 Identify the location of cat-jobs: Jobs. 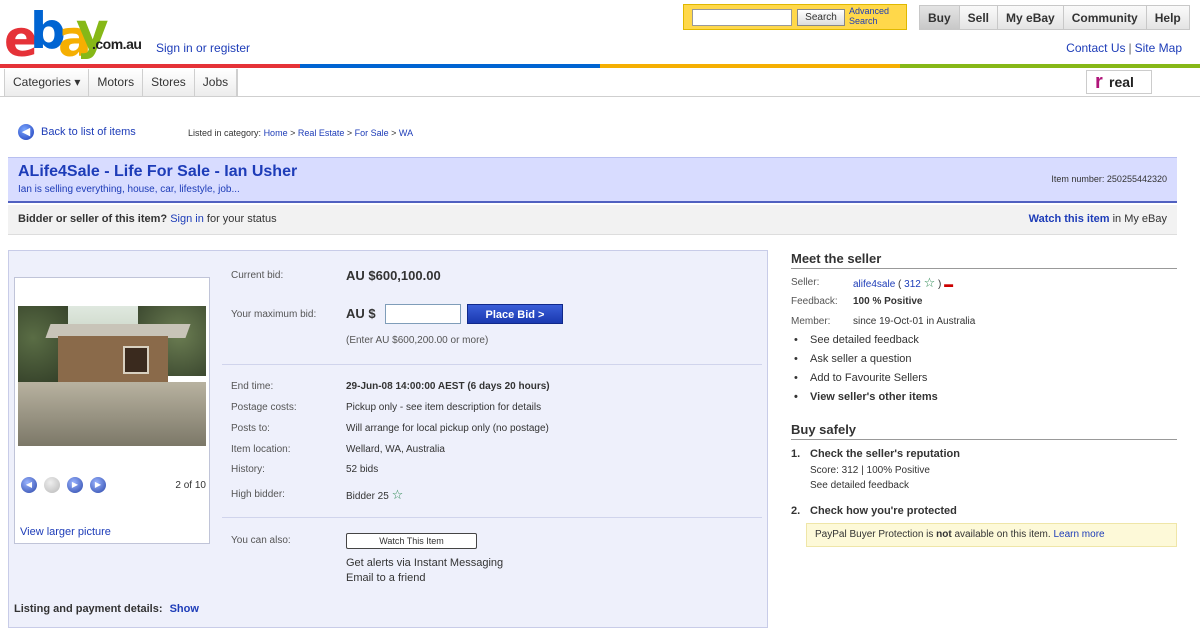
(216, 82).